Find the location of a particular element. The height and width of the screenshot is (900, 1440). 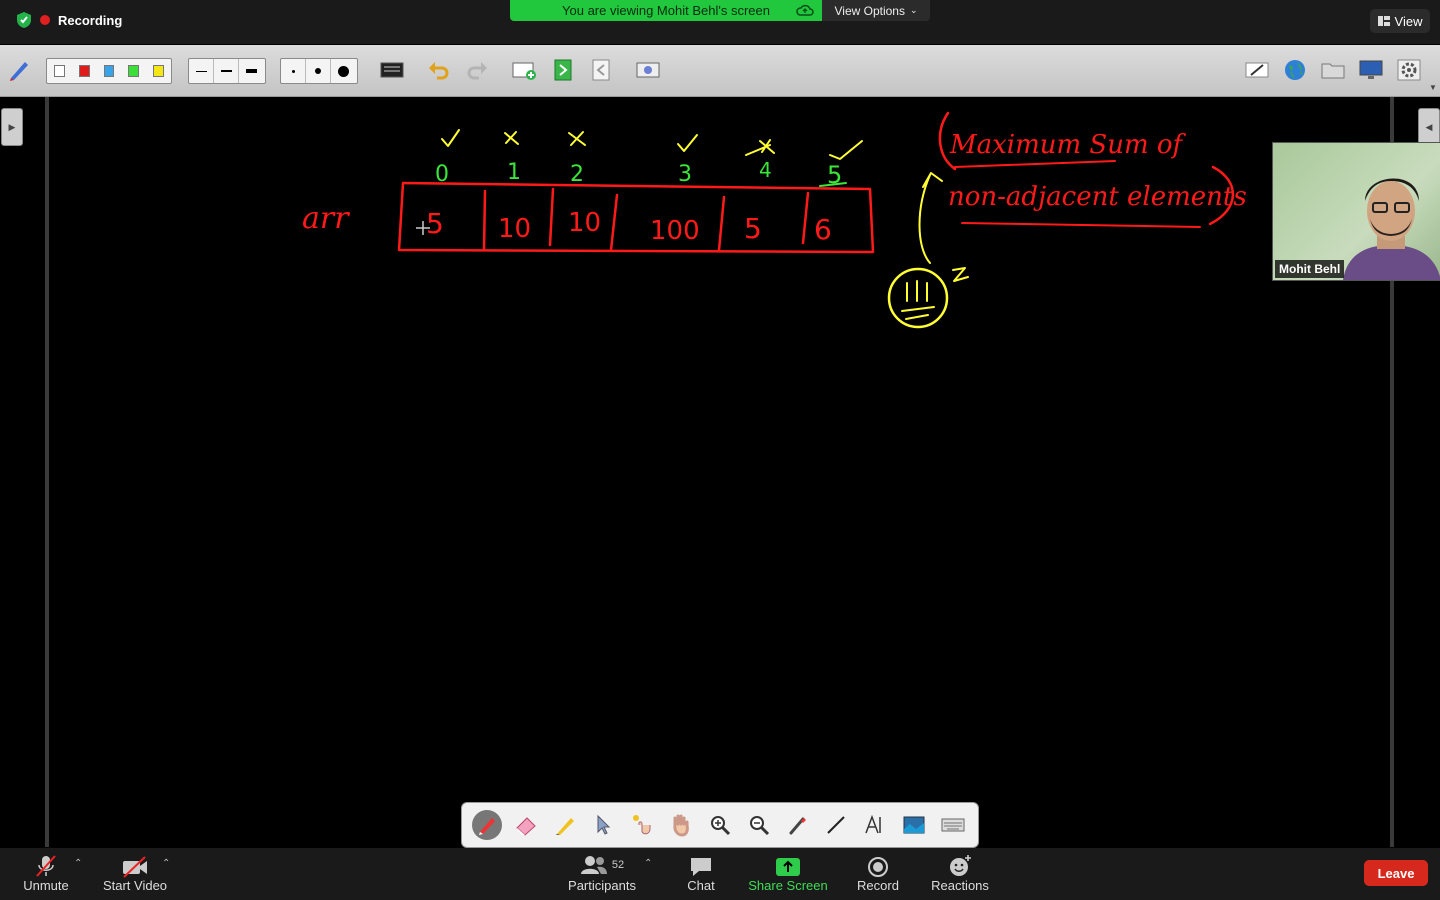

page-previous-icon is located at coordinates (601, 70).